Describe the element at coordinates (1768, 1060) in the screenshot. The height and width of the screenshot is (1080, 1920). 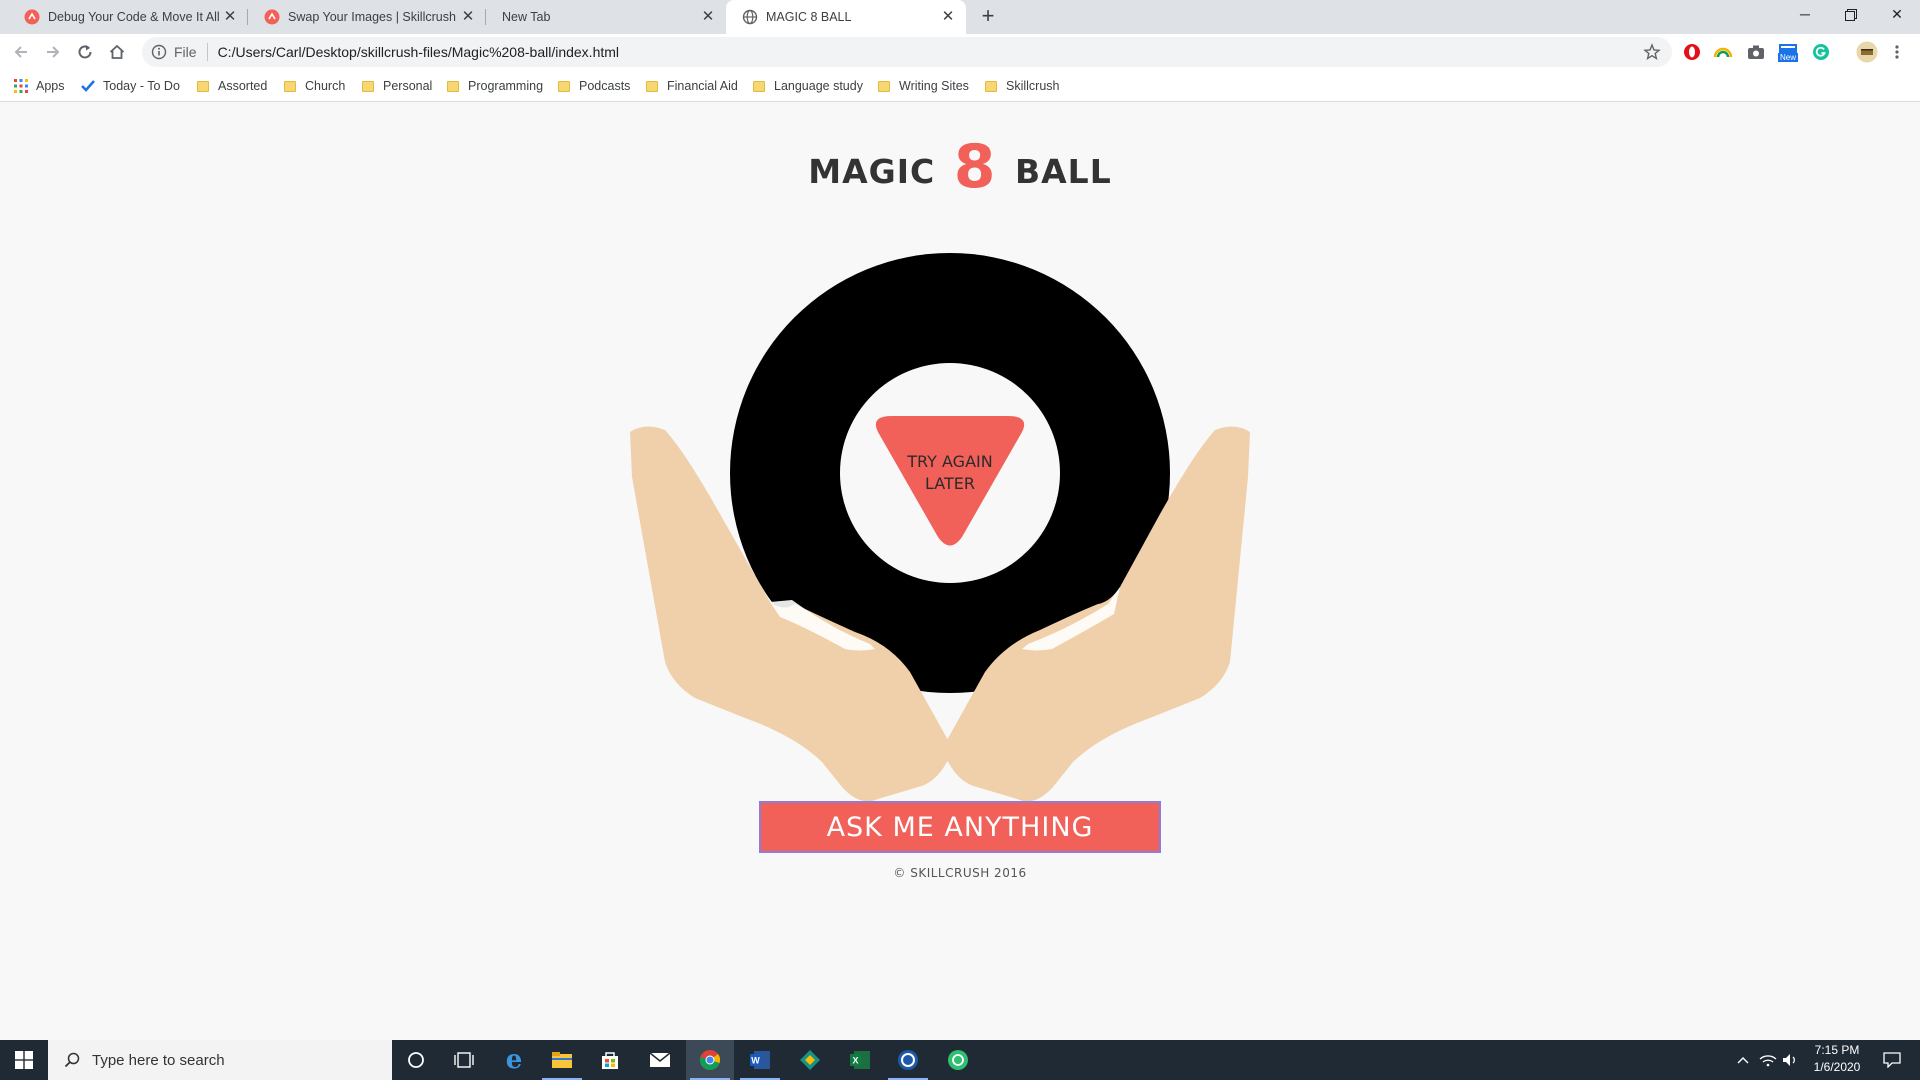
I see `network-icon` at that location.